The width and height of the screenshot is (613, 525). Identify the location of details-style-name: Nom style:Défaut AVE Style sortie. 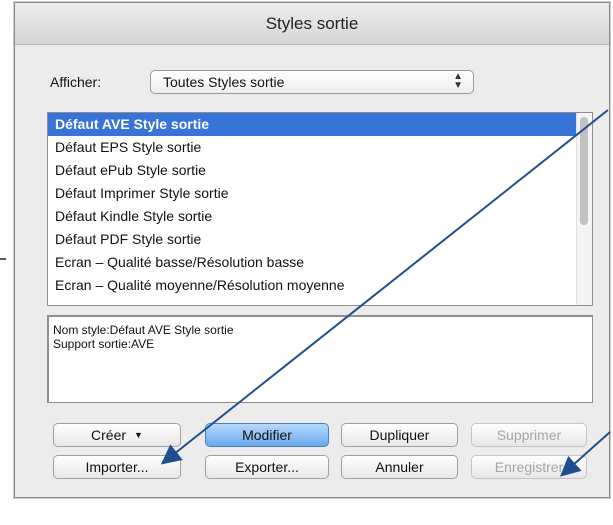
(143, 330).